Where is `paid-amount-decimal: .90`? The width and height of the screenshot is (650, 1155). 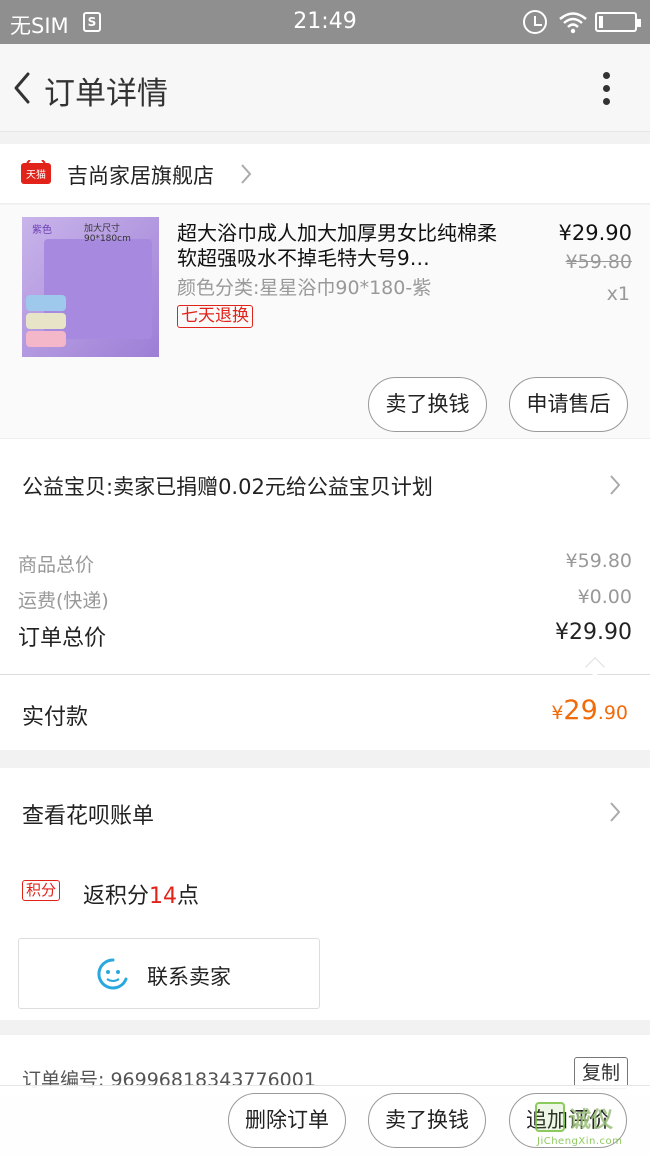 paid-amount-decimal: .90 is located at coordinates (612, 713).